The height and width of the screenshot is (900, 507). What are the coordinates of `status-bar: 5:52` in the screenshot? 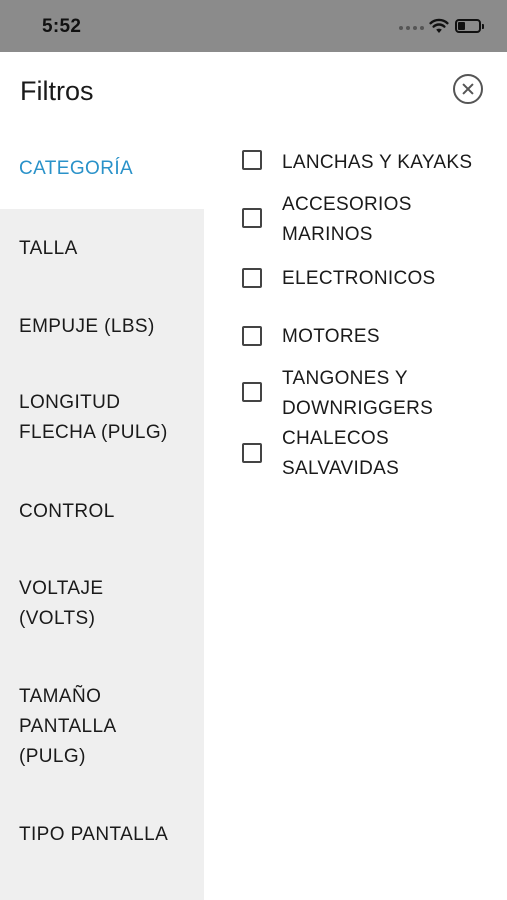 It's located at (253, 26).